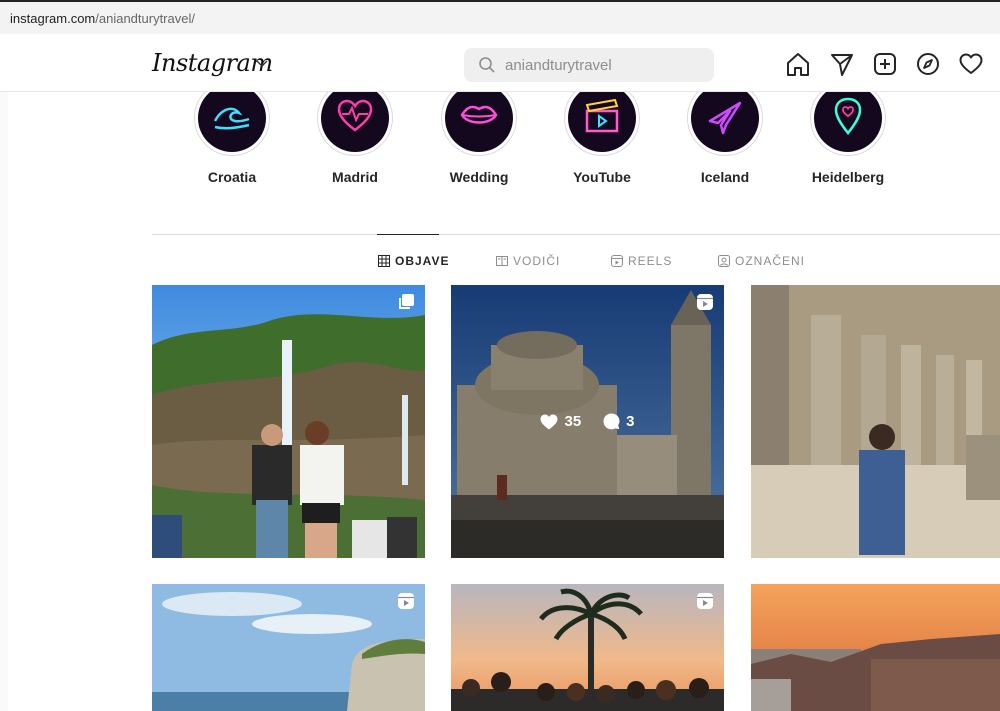  What do you see at coordinates (53, 18) in the screenshot?
I see `url-host: instagram.com` at bounding box center [53, 18].